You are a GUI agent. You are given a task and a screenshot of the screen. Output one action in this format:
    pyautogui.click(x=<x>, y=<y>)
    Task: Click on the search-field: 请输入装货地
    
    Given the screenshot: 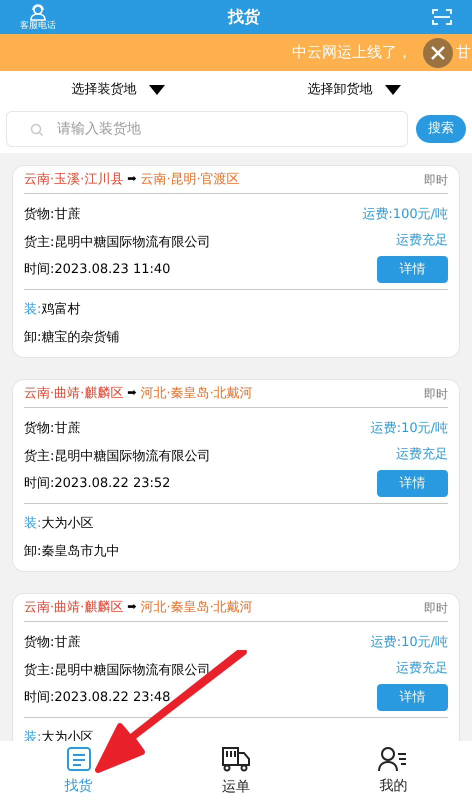 What is the action you would take?
    pyautogui.click(x=207, y=129)
    